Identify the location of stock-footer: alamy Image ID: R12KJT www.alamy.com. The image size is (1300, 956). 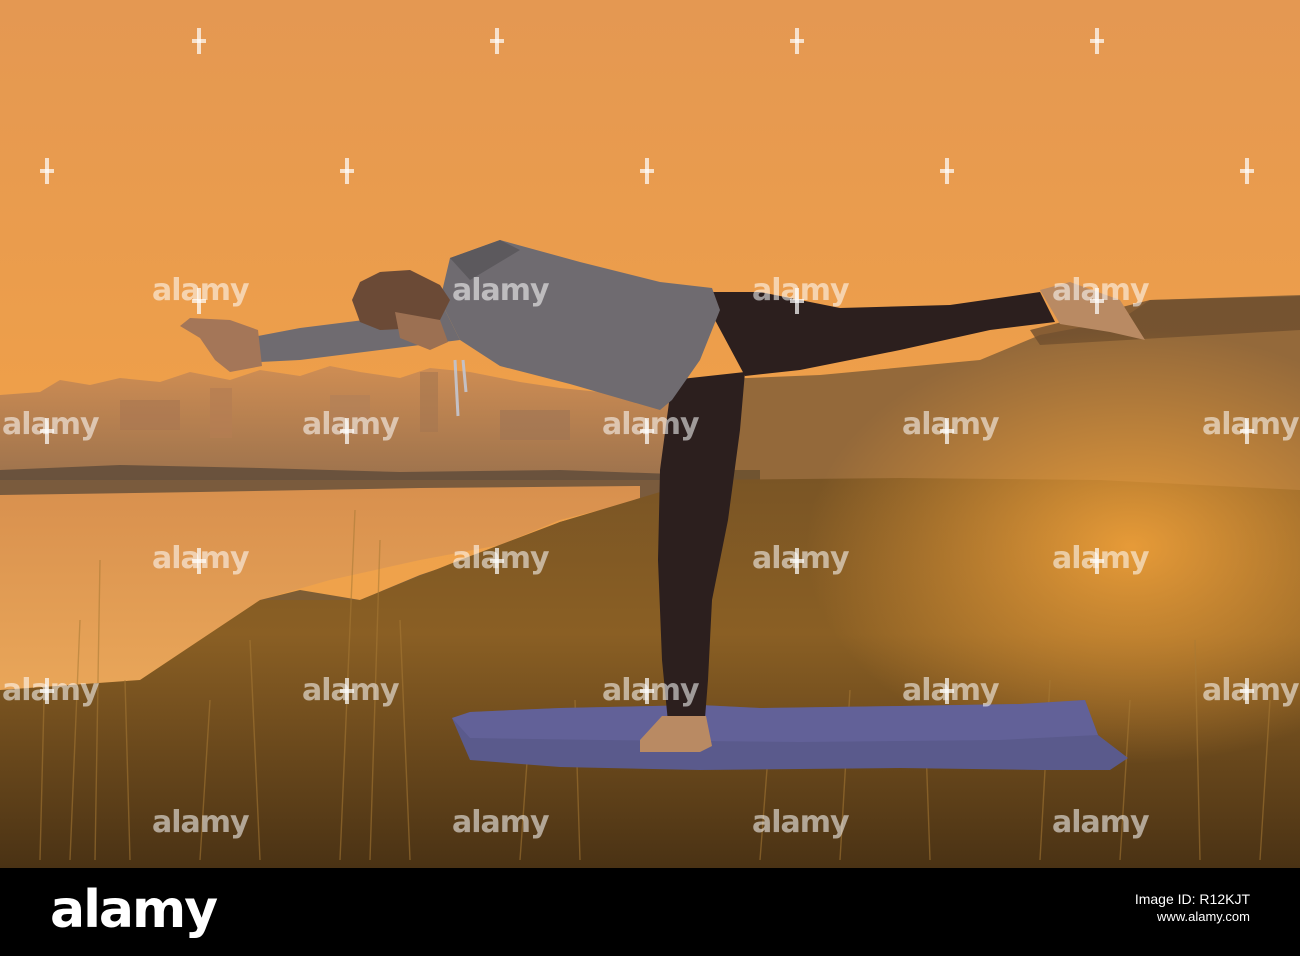
(650, 912).